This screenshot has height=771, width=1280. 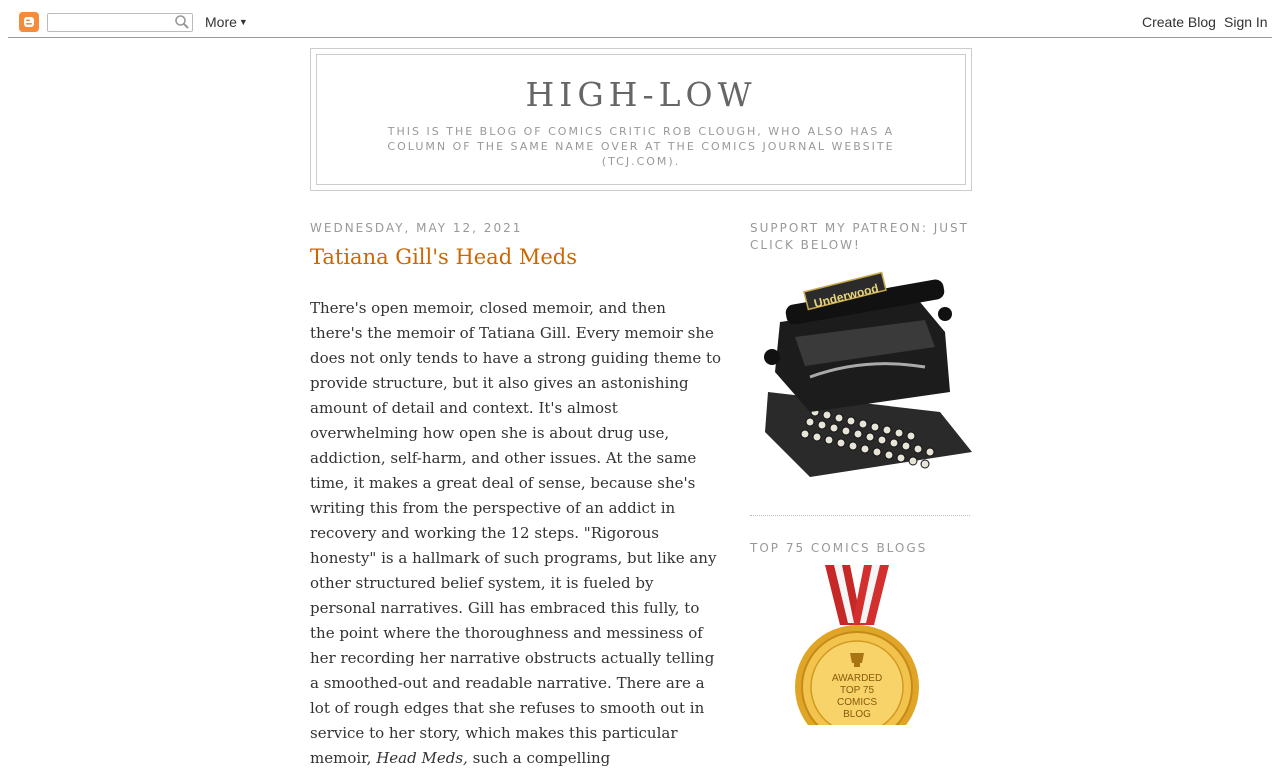 I want to click on medal-line-2: TOP 75, so click(x=857, y=690).